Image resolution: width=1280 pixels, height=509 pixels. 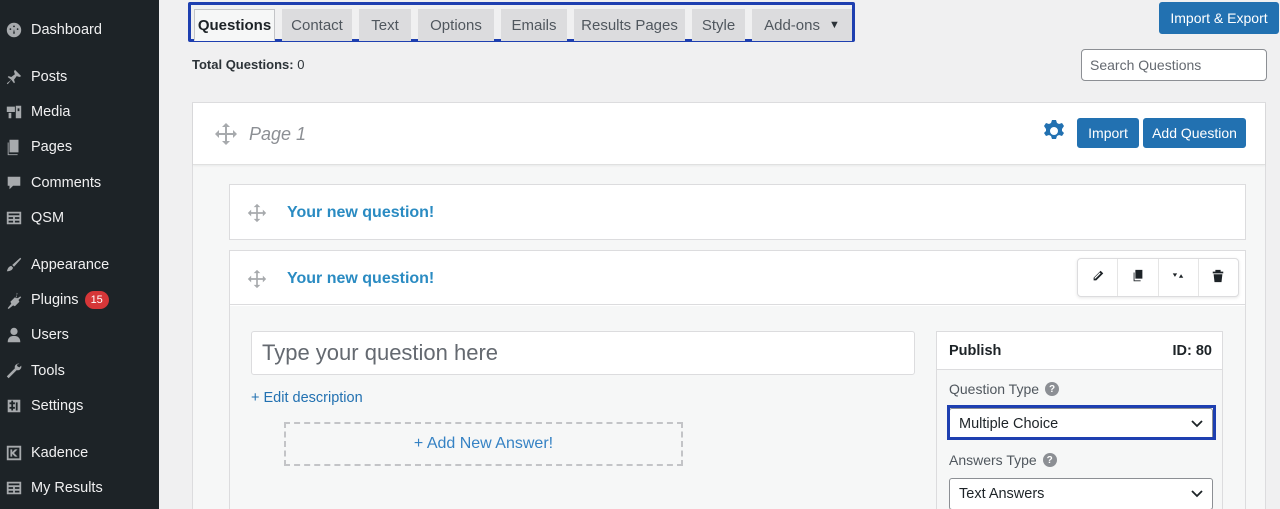 I want to click on sidebar-item-media: Media, so click(x=79, y=112).